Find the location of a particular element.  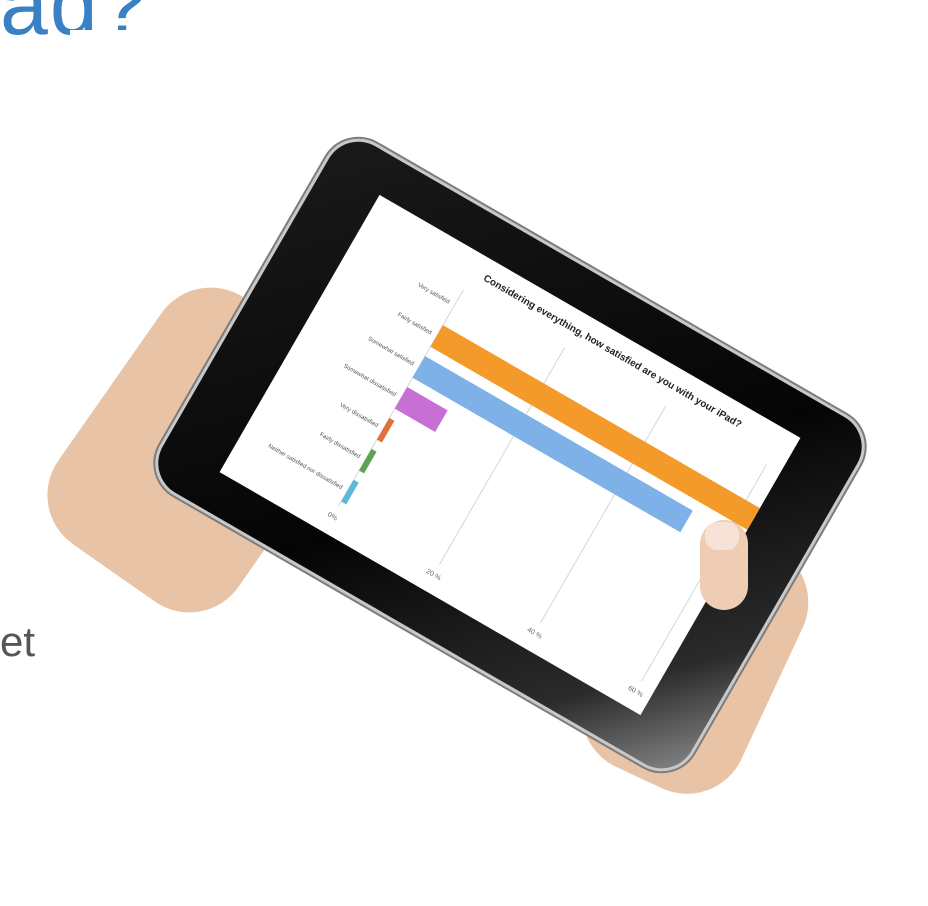

category-label: Somewhat dissatisfied is located at coordinates (369, 380).